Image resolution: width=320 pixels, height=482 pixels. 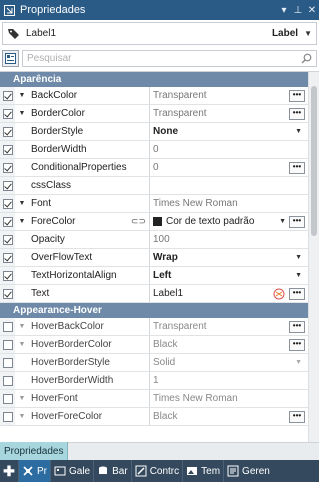 What do you see at coordinates (9, 471) in the screenshot?
I see `add-icon: ✚` at bounding box center [9, 471].